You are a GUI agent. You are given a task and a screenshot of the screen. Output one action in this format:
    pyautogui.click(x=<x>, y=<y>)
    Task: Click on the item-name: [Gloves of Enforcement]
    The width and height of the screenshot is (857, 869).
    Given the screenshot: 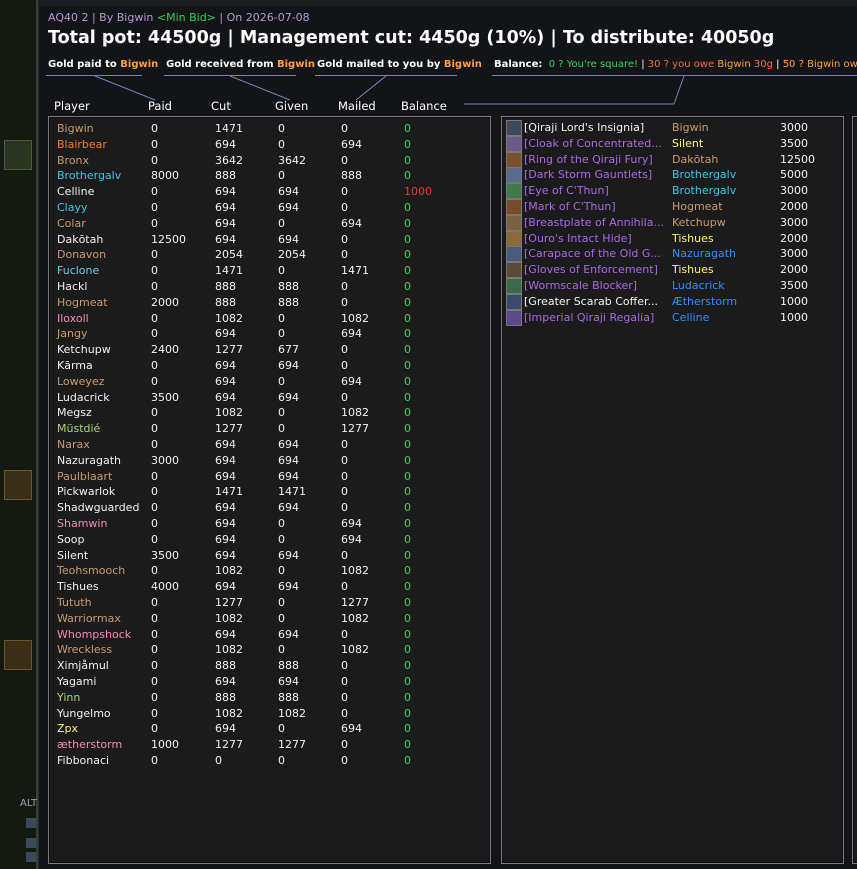 What is the action you would take?
    pyautogui.click(x=596, y=269)
    